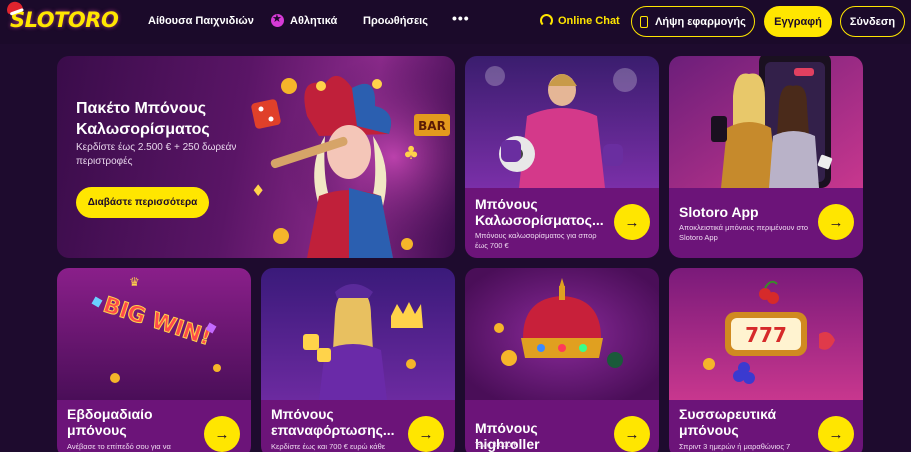  Describe the element at coordinates (496, 444) in the screenshot. I see `card-description: Έως 3.000 €` at that location.